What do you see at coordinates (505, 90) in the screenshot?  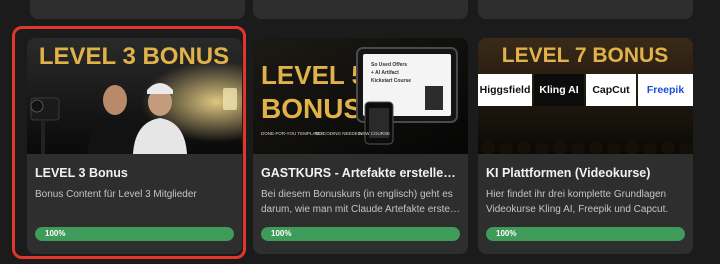 I see `logo-higgsfield: Higgsfield` at bounding box center [505, 90].